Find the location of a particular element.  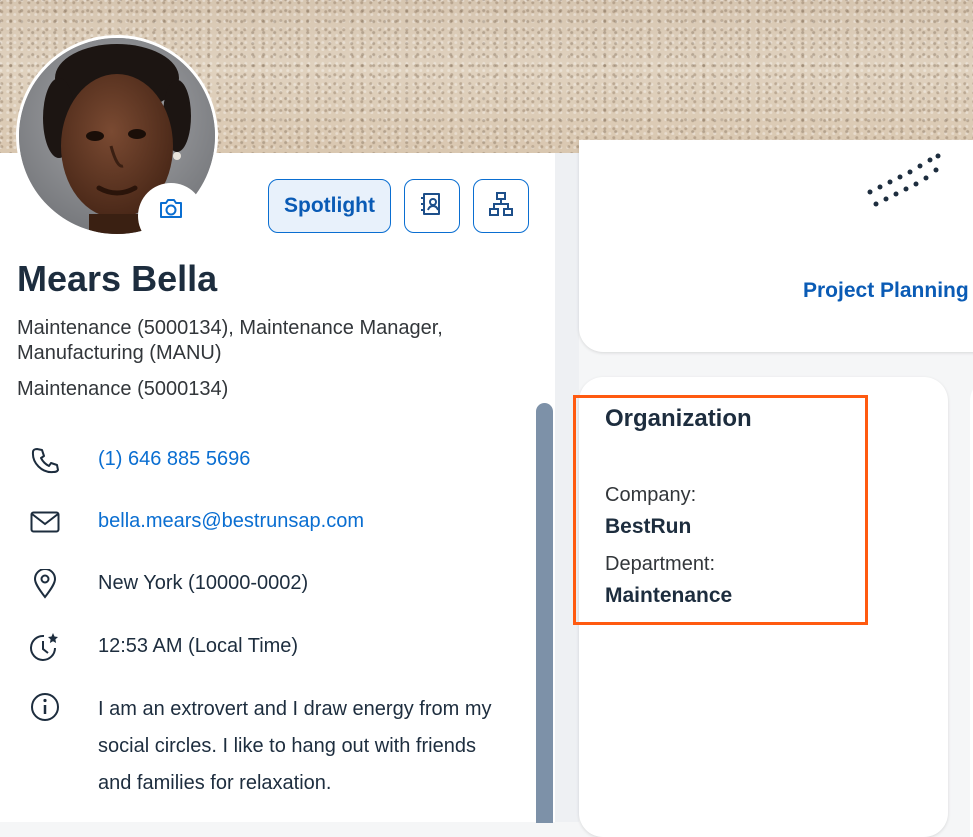

contact-card-icon is located at coordinates (432, 206).